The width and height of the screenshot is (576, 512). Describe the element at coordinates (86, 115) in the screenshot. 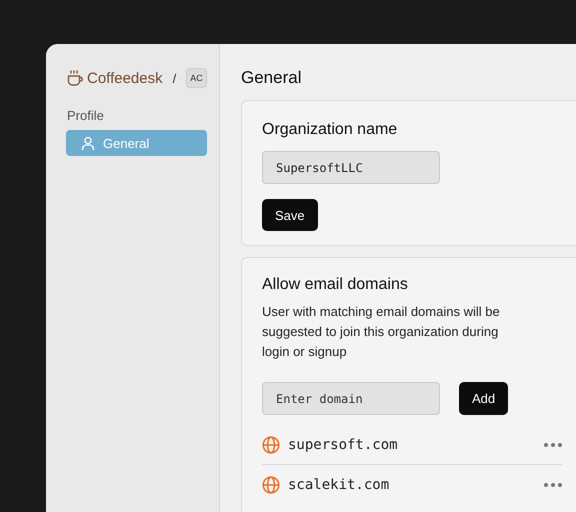

I see `section-label: Profile` at that location.